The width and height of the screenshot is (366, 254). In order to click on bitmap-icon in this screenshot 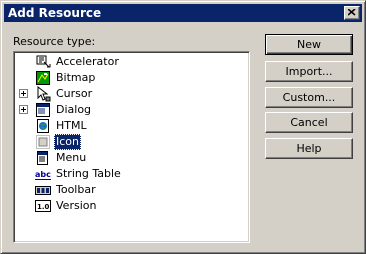, I will do `click(43, 78)`.